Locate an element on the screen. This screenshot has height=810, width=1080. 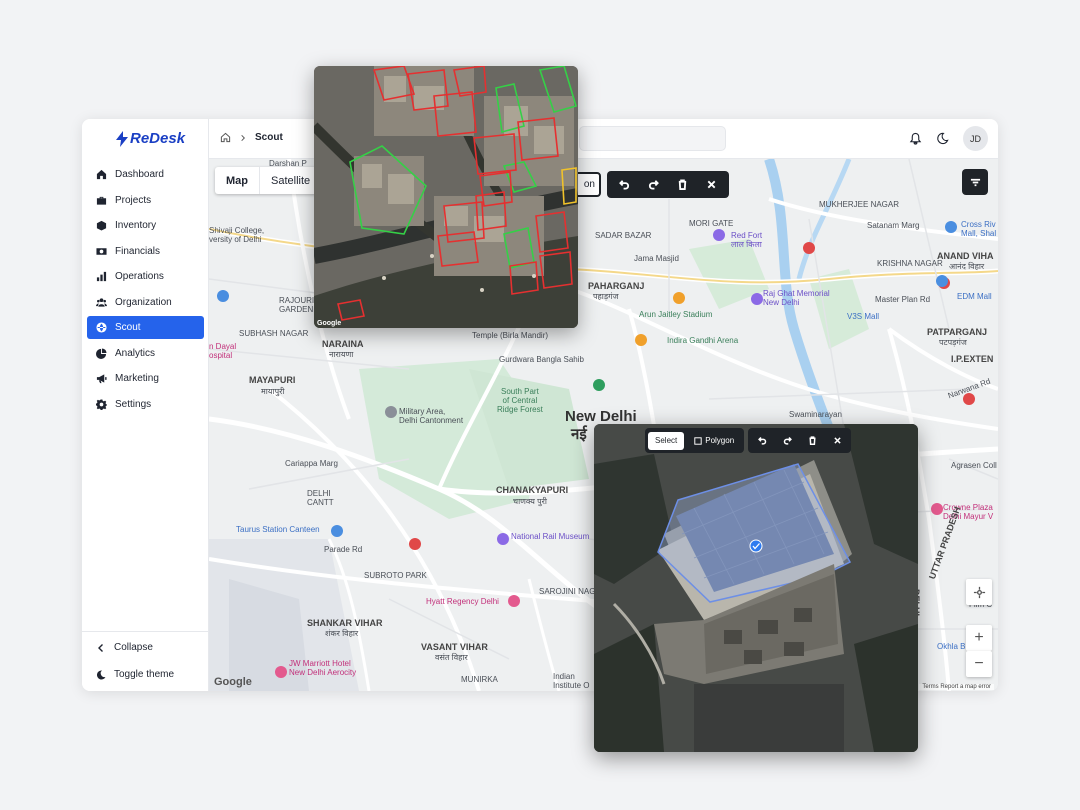
map-label: SUBHASH NAGAR is located at coordinates (274, 333).